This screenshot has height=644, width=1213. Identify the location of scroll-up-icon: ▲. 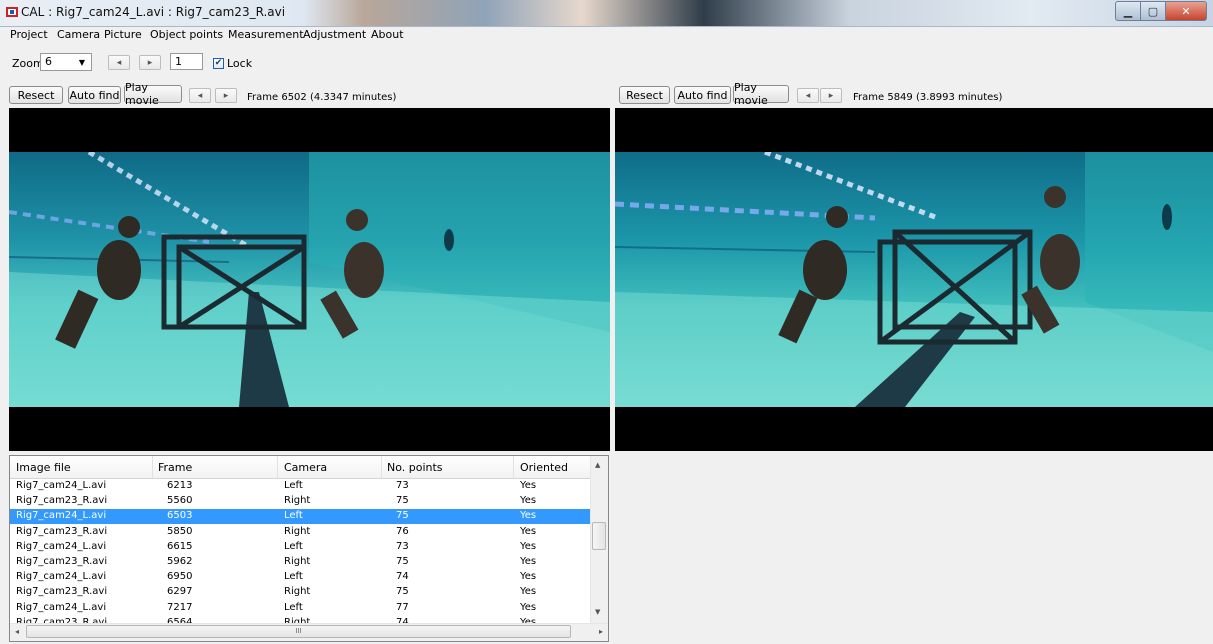
(597, 465).